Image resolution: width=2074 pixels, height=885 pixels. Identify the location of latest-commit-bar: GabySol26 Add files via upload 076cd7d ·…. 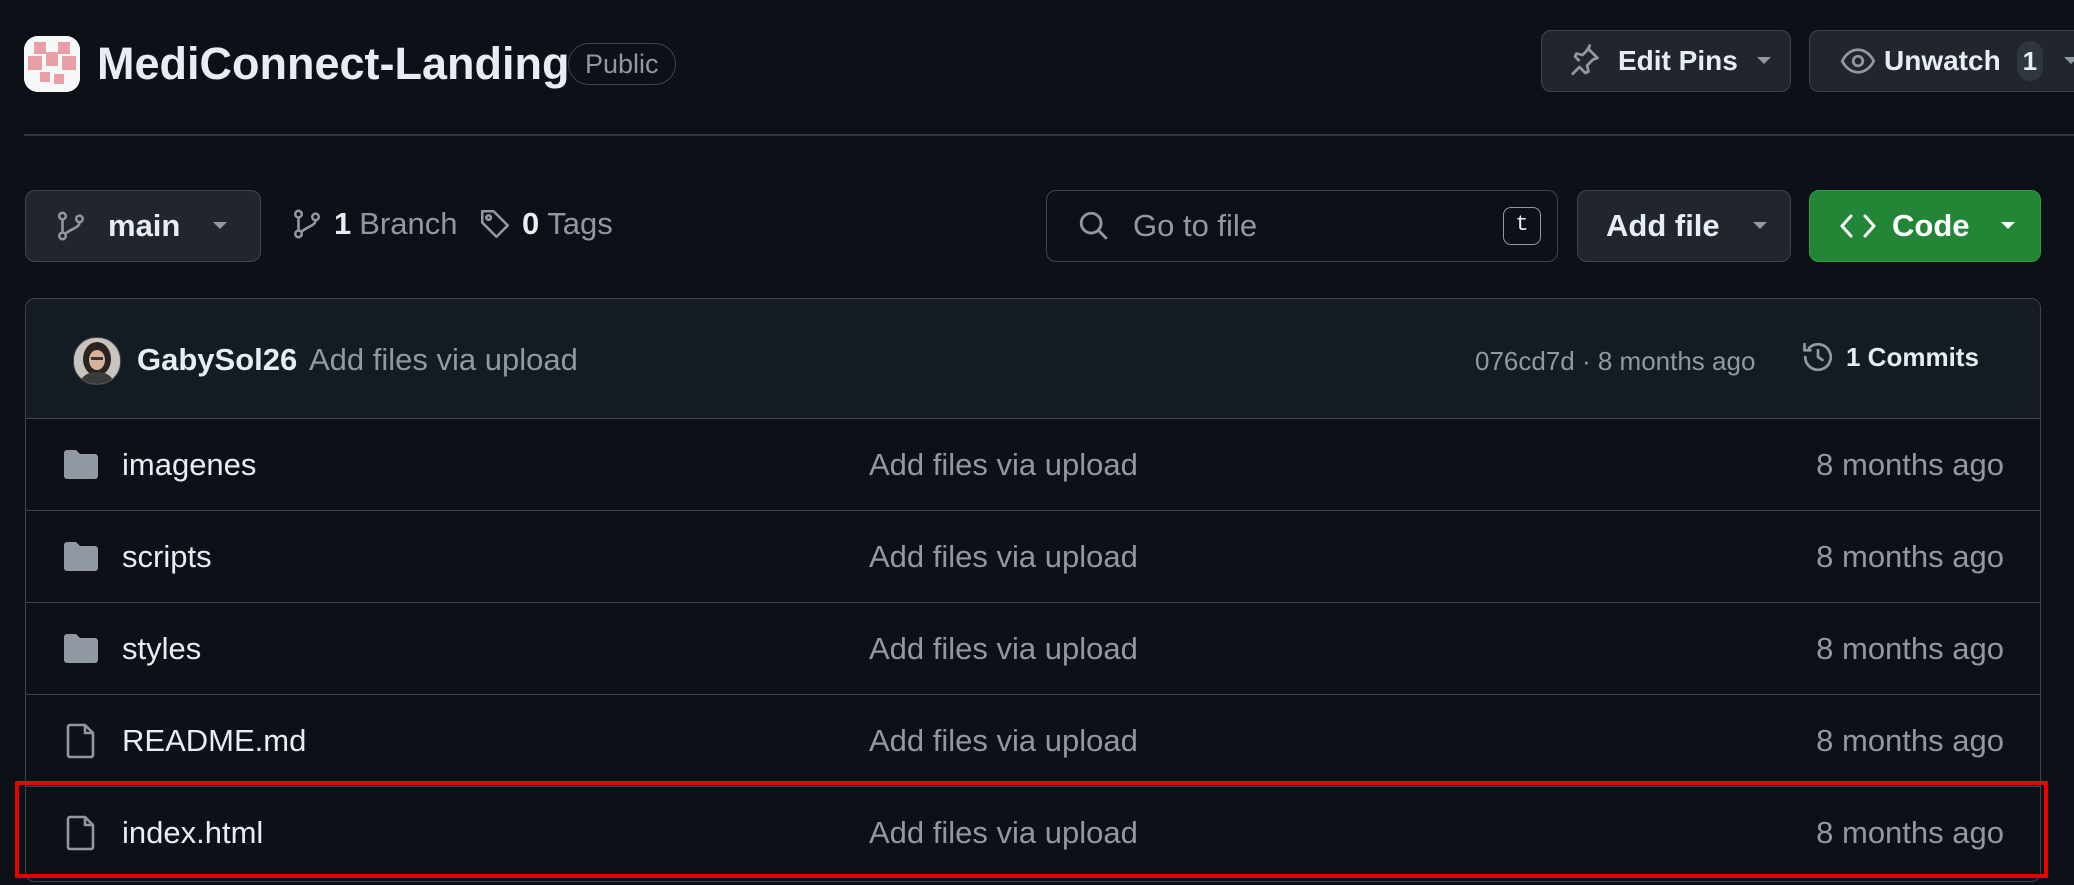
(1033, 359).